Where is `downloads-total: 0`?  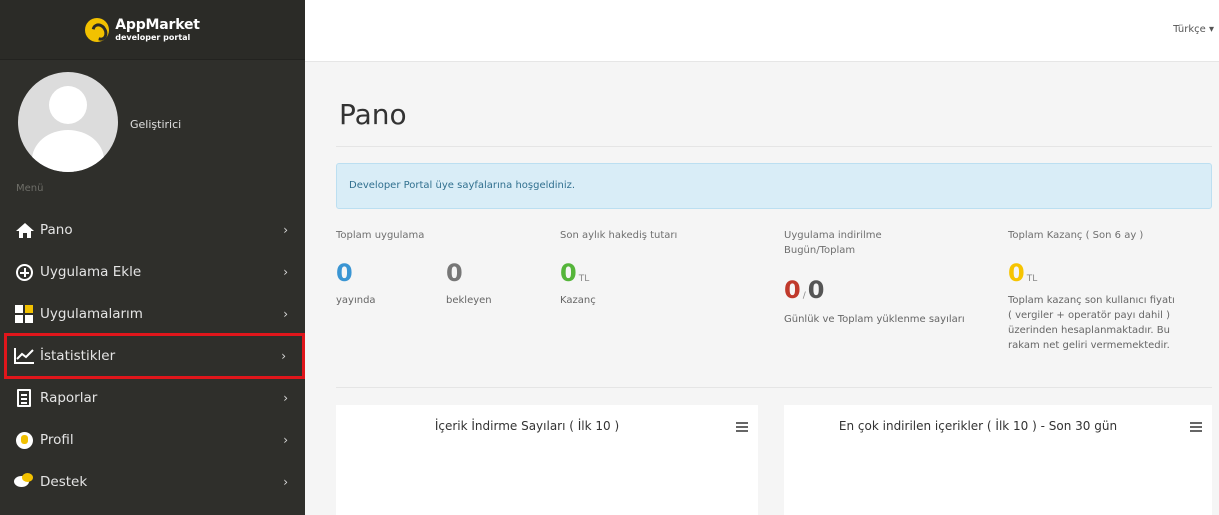 downloads-total: 0 is located at coordinates (816, 290).